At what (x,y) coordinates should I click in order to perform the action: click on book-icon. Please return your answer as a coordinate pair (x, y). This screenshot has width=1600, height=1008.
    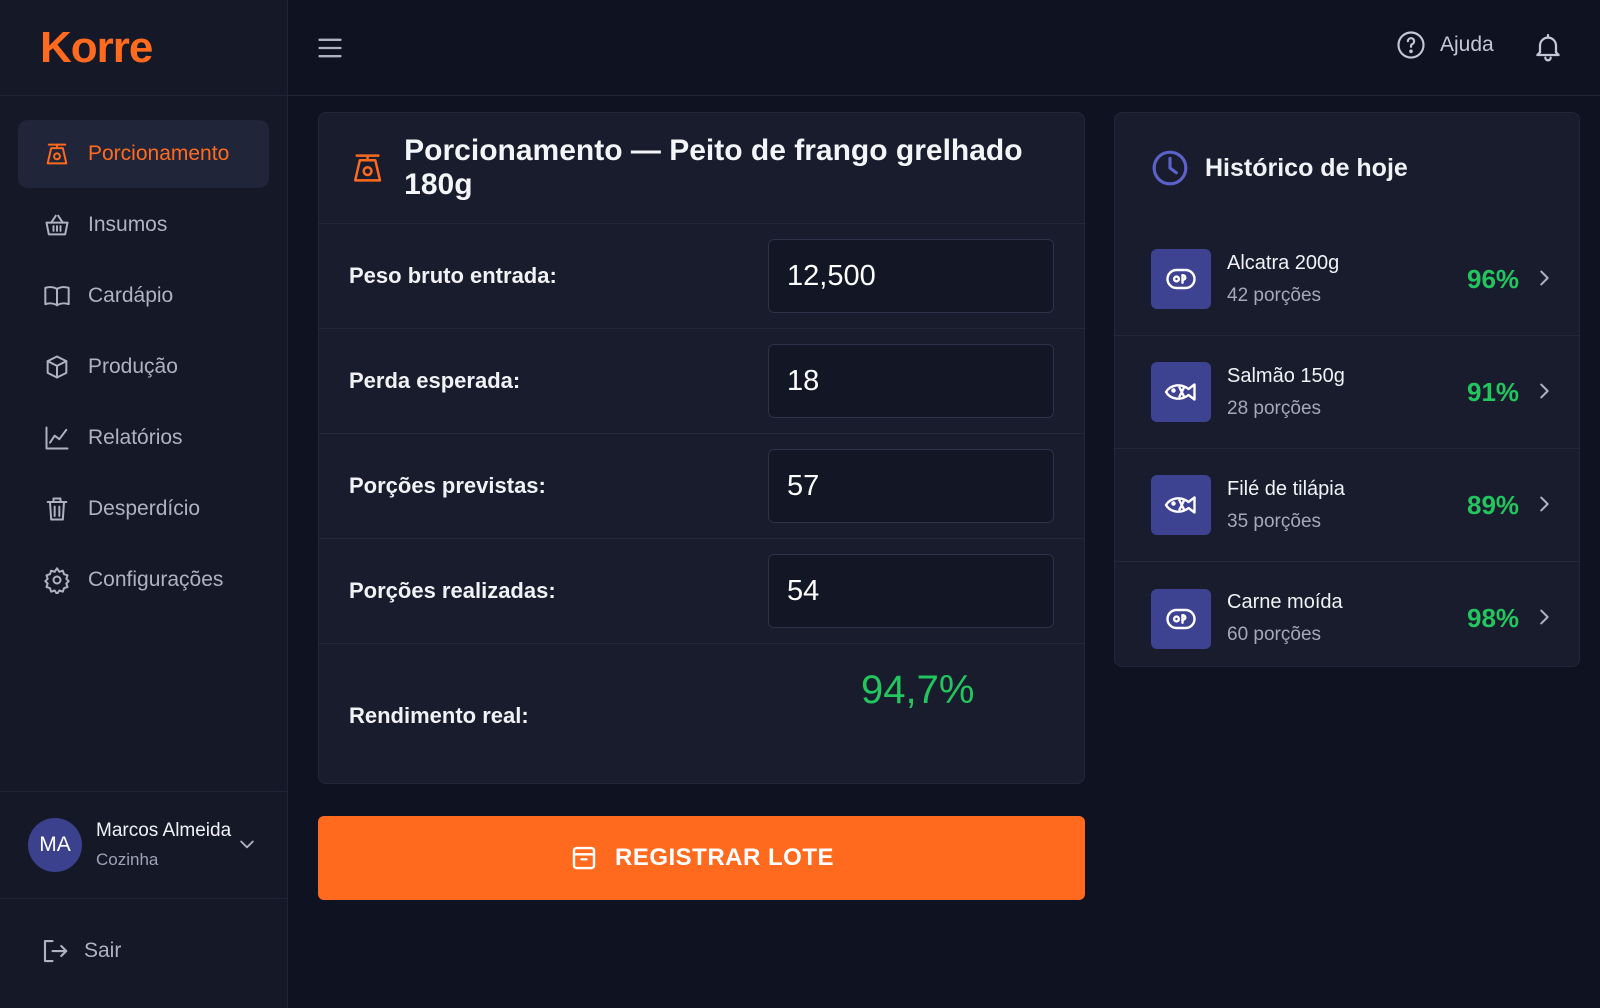
    Looking at the image, I should click on (57, 296).